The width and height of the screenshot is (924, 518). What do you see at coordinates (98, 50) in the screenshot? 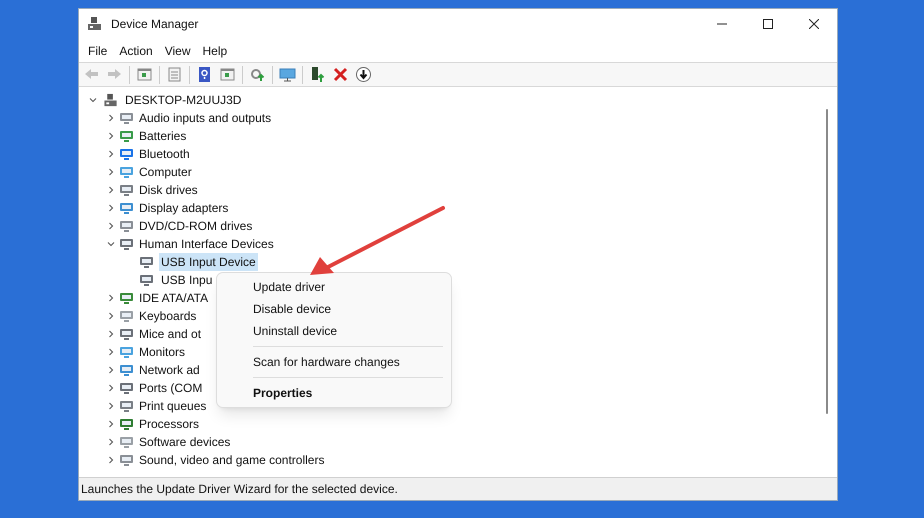
I see `menu-item: File` at bounding box center [98, 50].